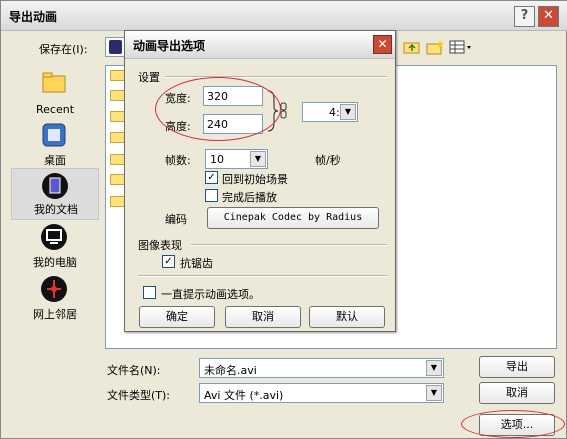 This screenshot has width=567, height=439. Describe the element at coordinates (211, 177) in the screenshot. I see `rewind-checkbox: ✓` at that location.